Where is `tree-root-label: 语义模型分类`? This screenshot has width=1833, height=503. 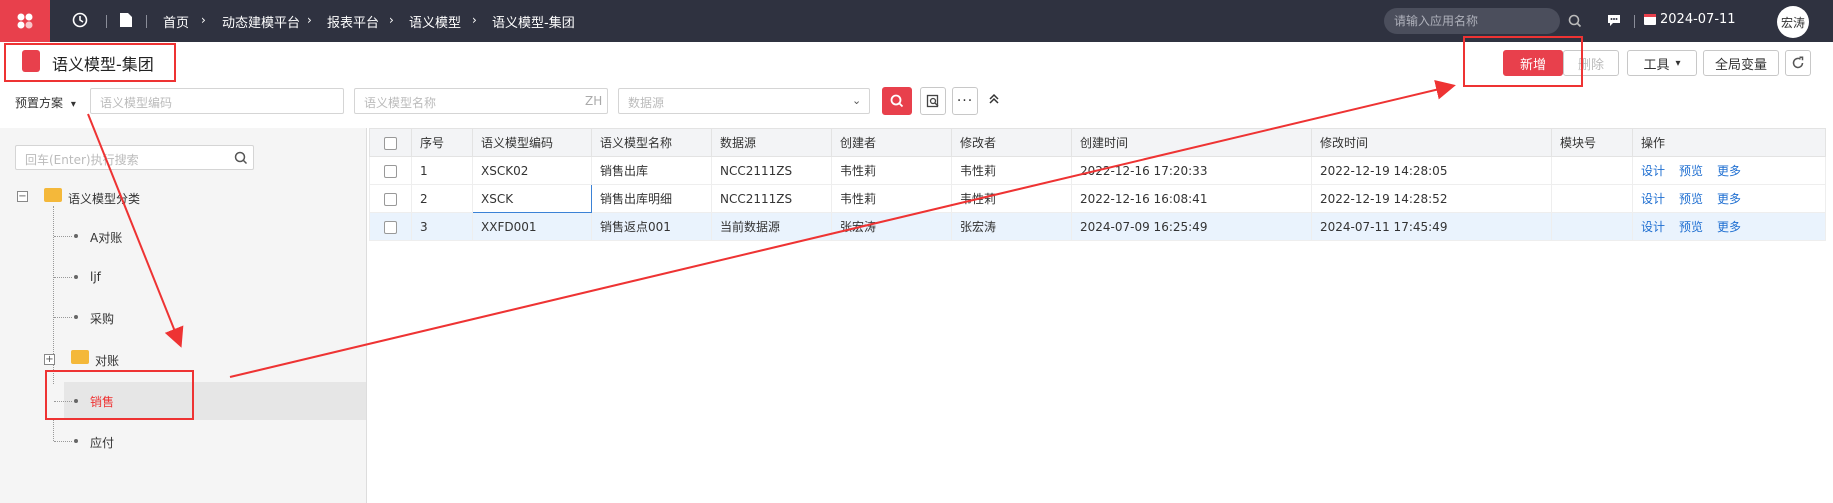
tree-root-label: 语义模型分类 is located at coordinates (104, 198).